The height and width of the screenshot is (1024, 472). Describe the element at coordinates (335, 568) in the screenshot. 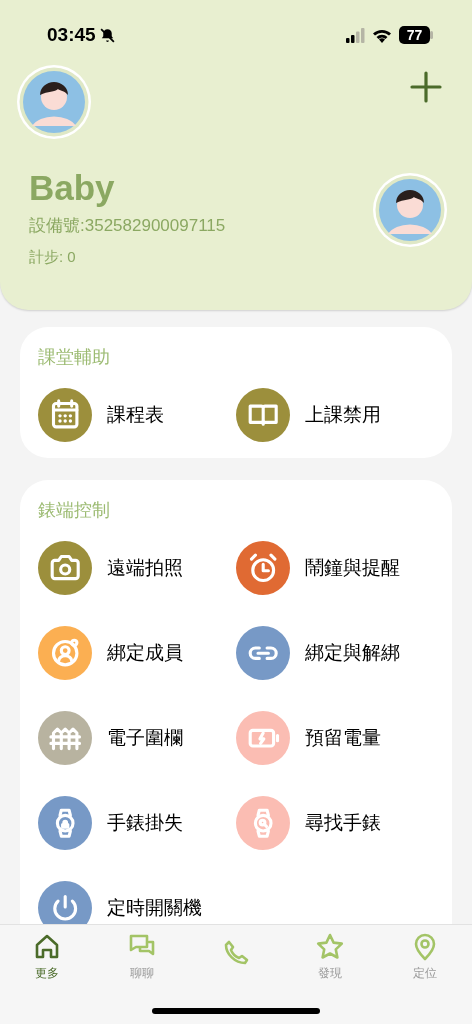

I see `feature-item: 鬧鐘與提醒` at that location.